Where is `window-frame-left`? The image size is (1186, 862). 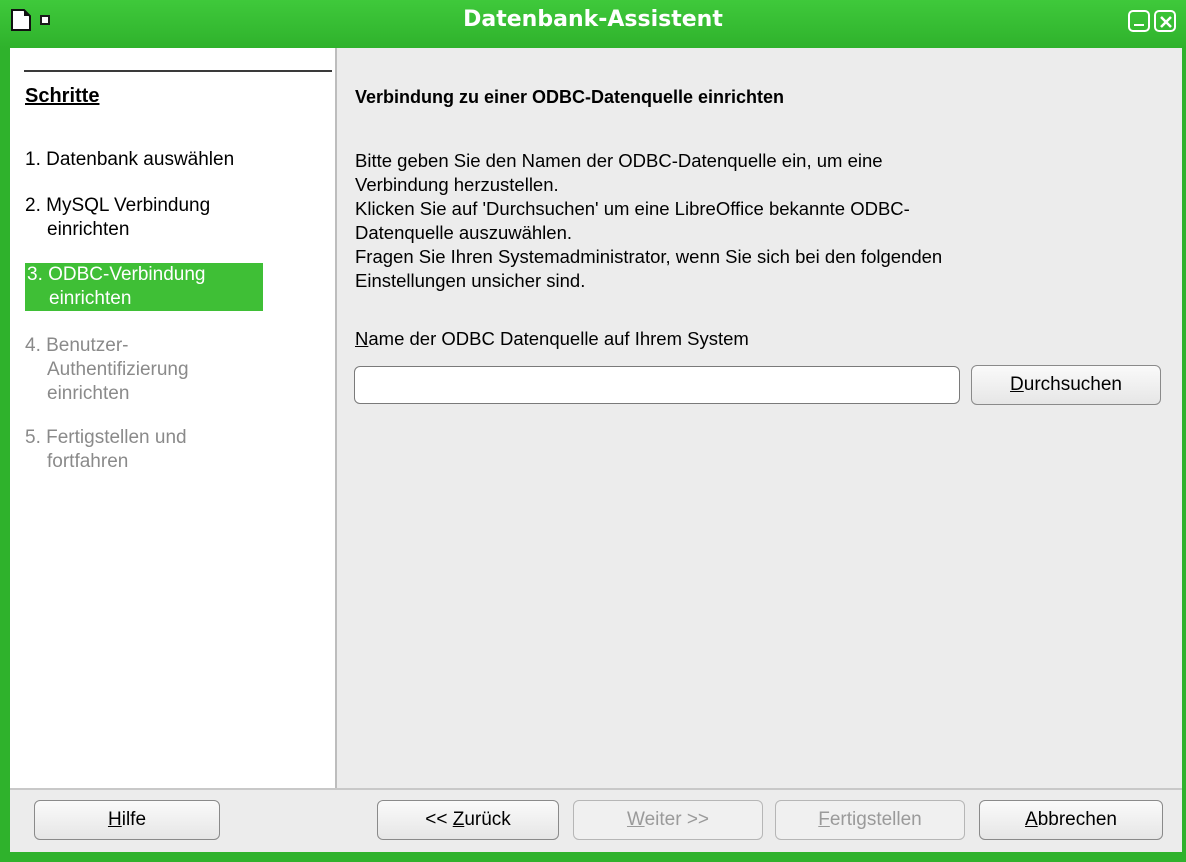 window-frame-left is located at coordinates (5, 455).